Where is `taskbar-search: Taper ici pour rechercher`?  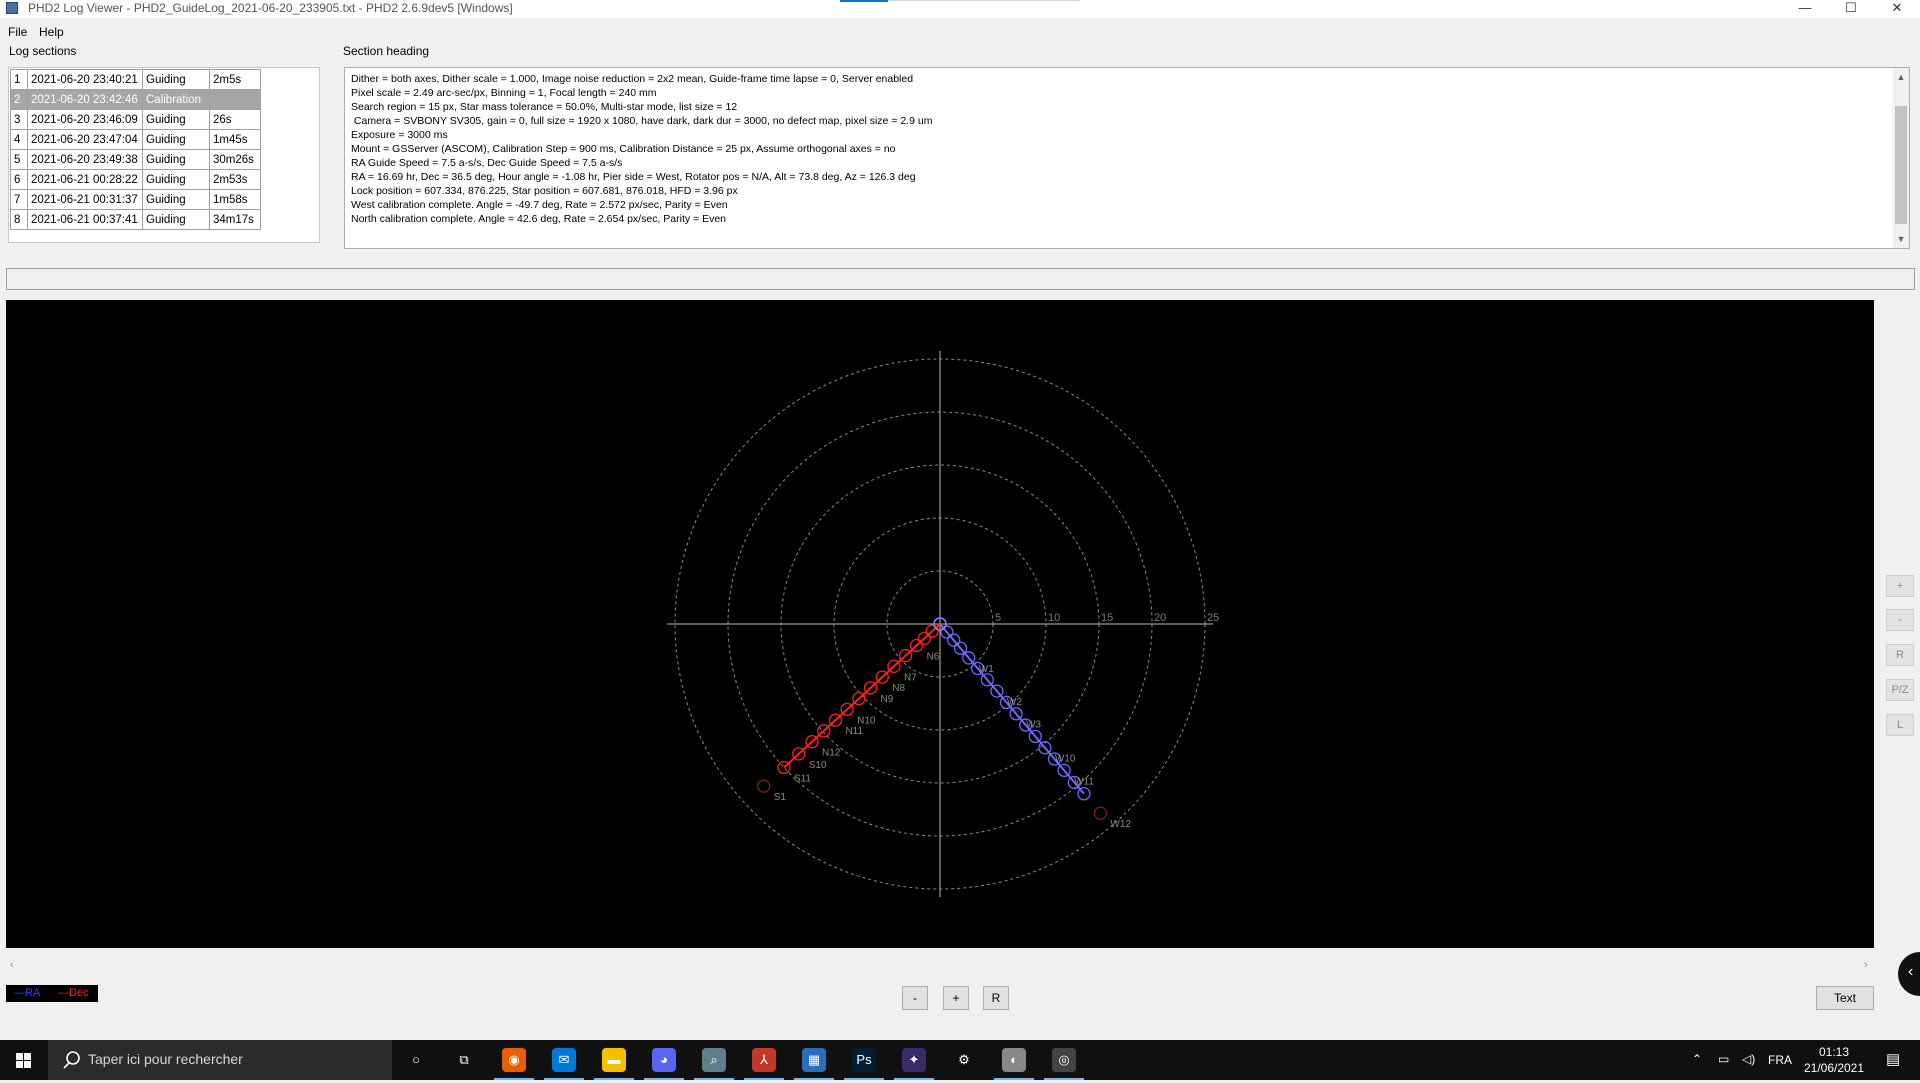 taskbar-search: Taper ici pour rechercher is located at coordinates (220, 1060).